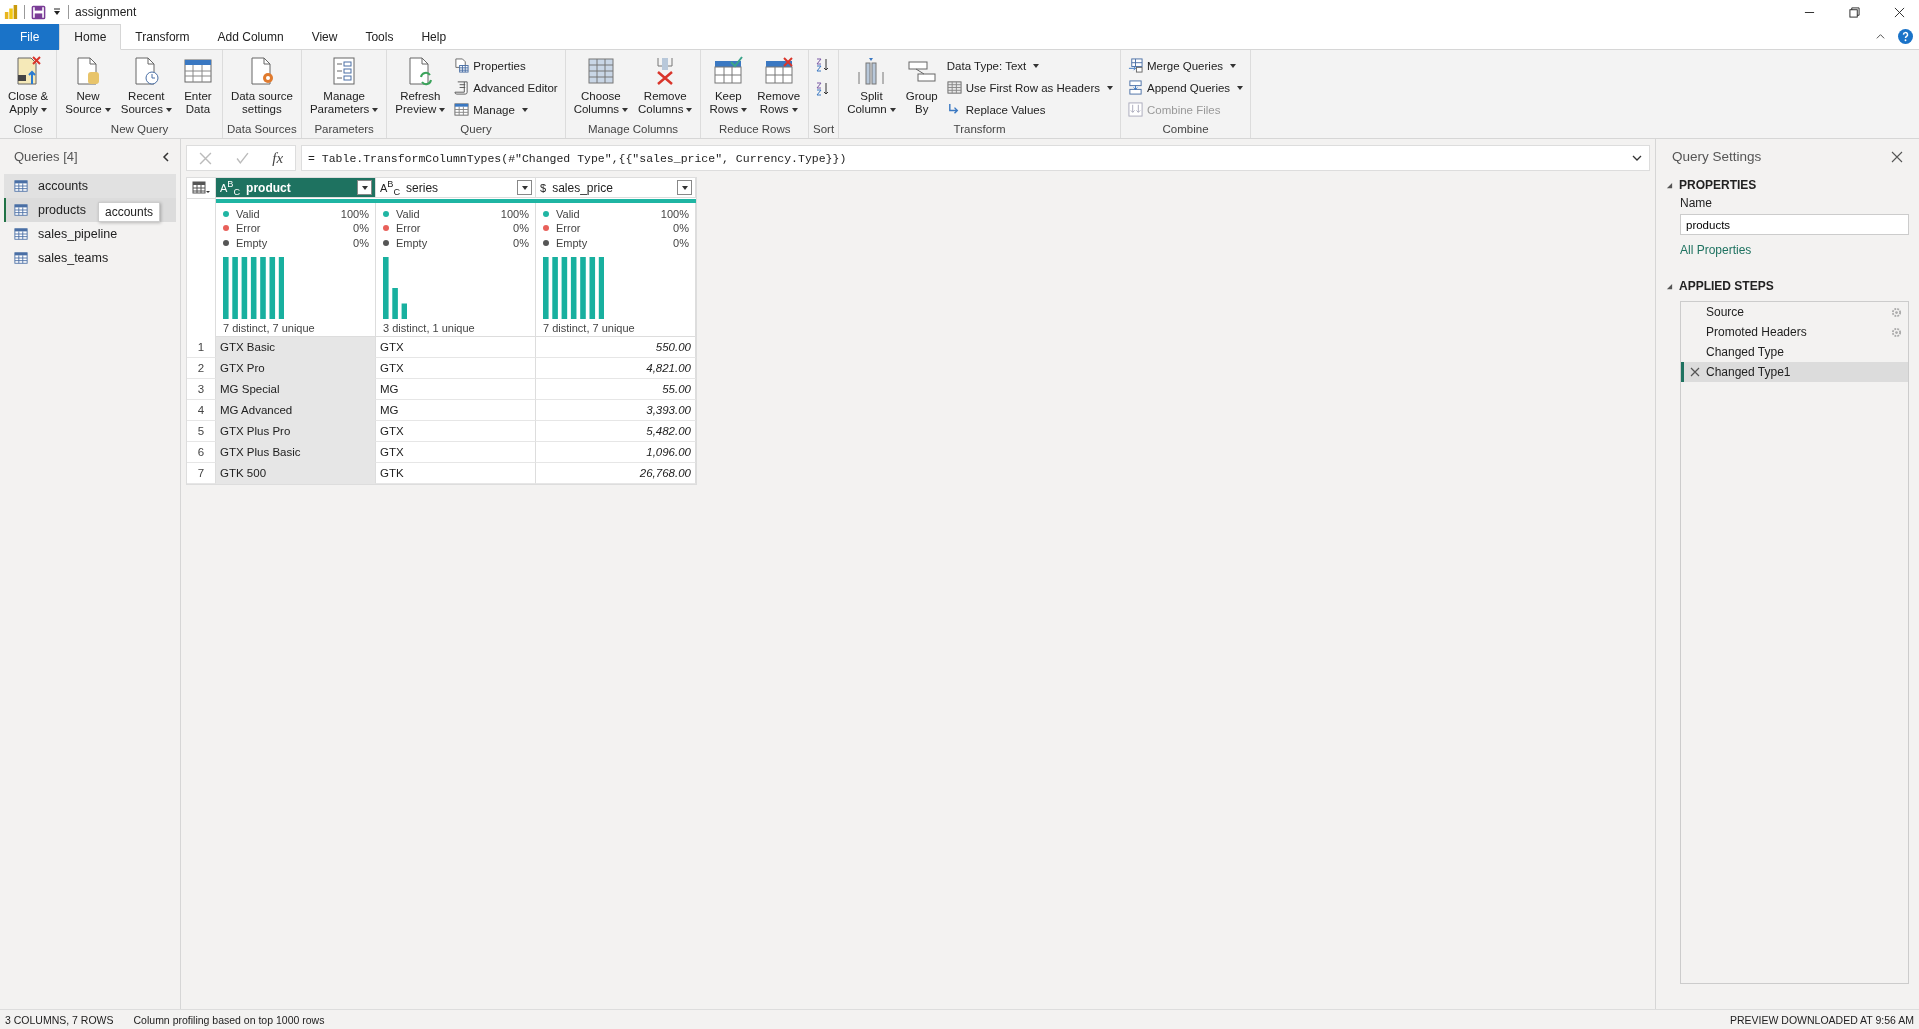  What do you see at coordinates (90, 234) in the screenshot?
I see `query-item: sales_pipeline` at bounding box center [90, 234].